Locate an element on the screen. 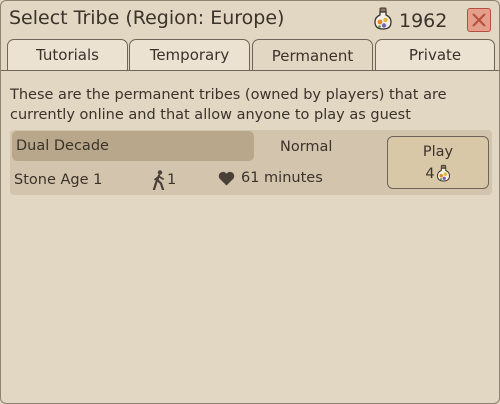 The width and height of the screenshot is (500, 404). play-cost: 4 is located at coordinates (438, 173).